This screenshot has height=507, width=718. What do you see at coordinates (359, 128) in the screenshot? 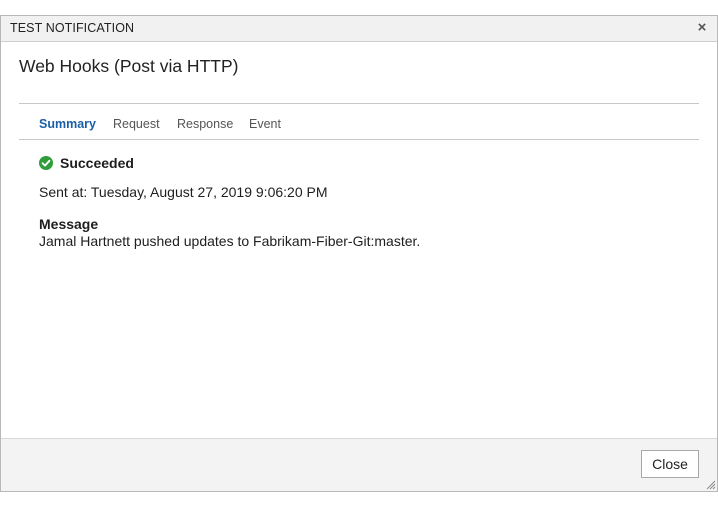
I see `tab-bar: Summary Request Response Event` at bounding box center [359, 128].